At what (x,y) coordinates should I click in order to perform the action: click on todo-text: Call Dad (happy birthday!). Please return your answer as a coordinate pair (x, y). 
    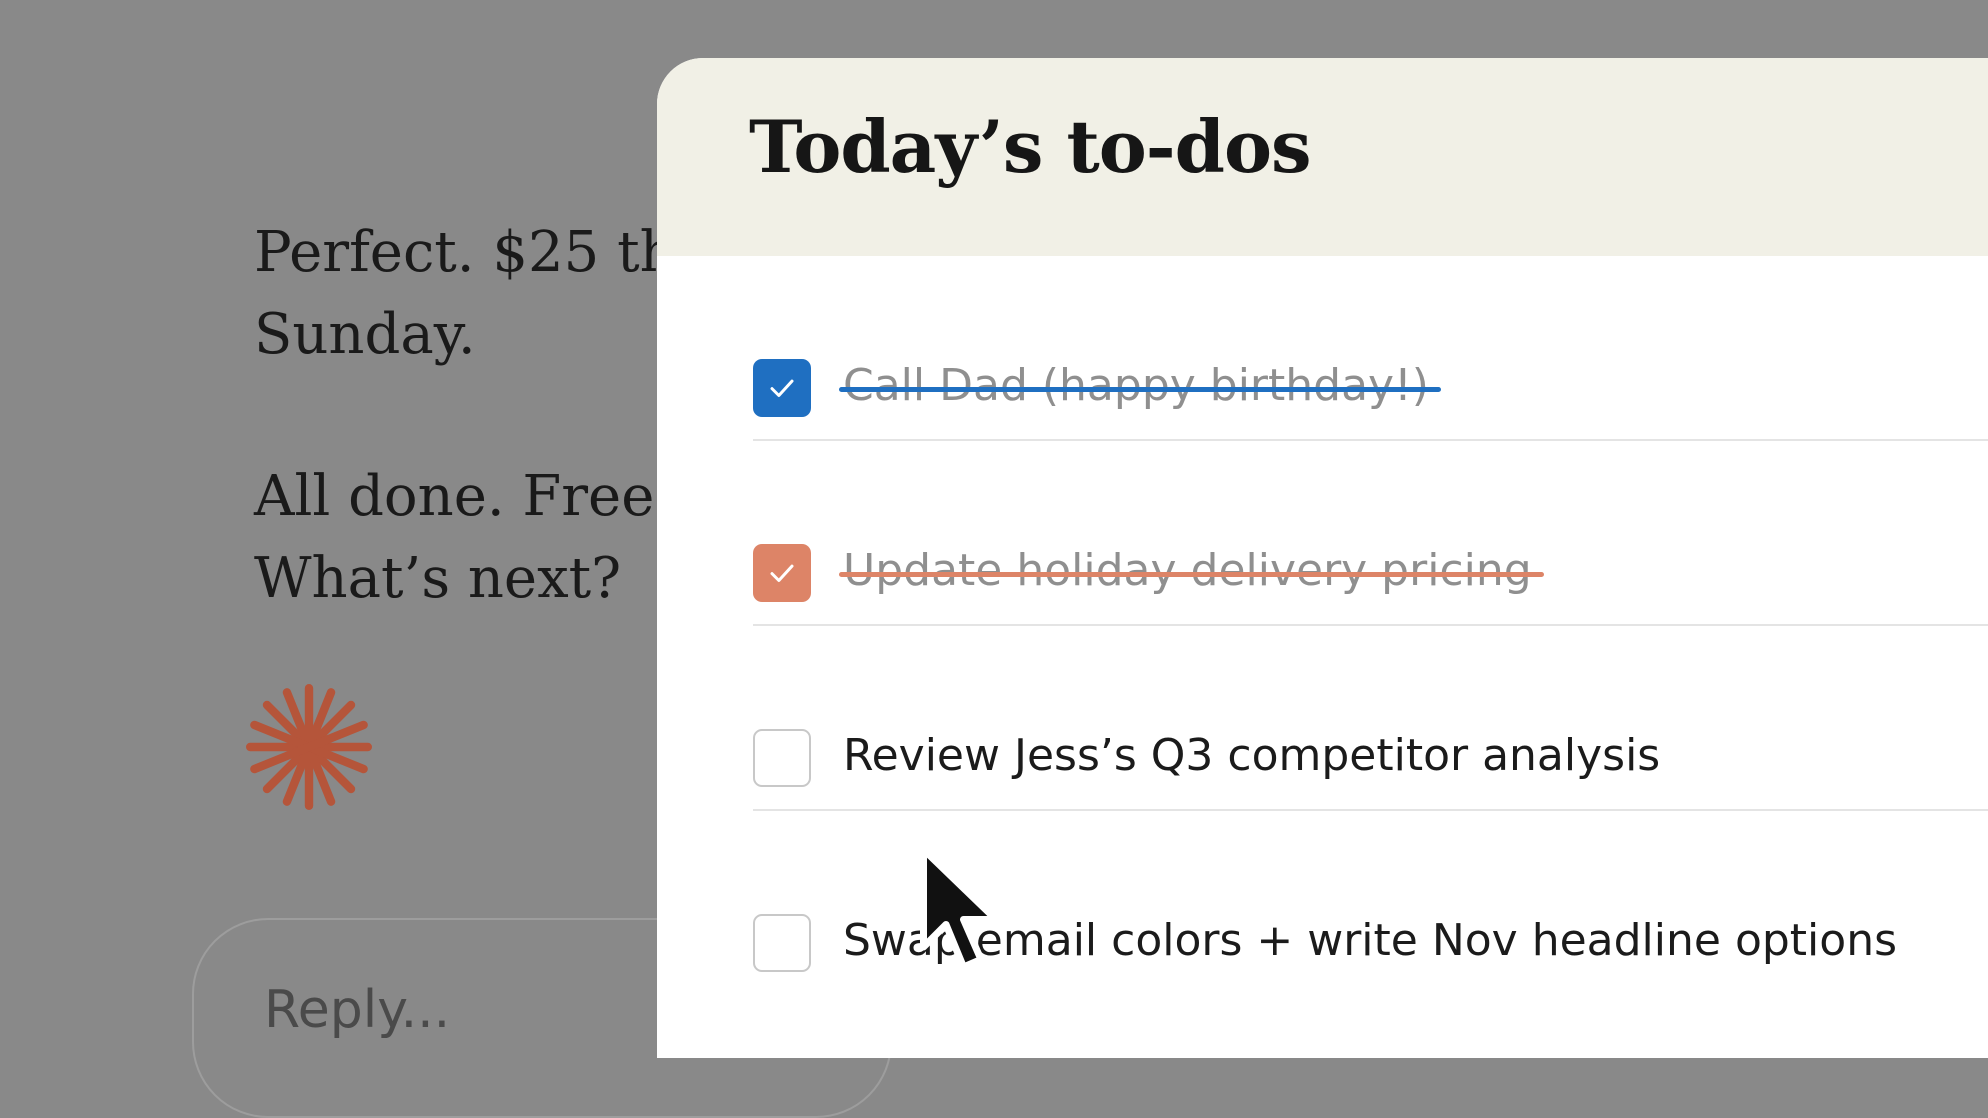
    Looking at the image, I should click on (1140, 386).